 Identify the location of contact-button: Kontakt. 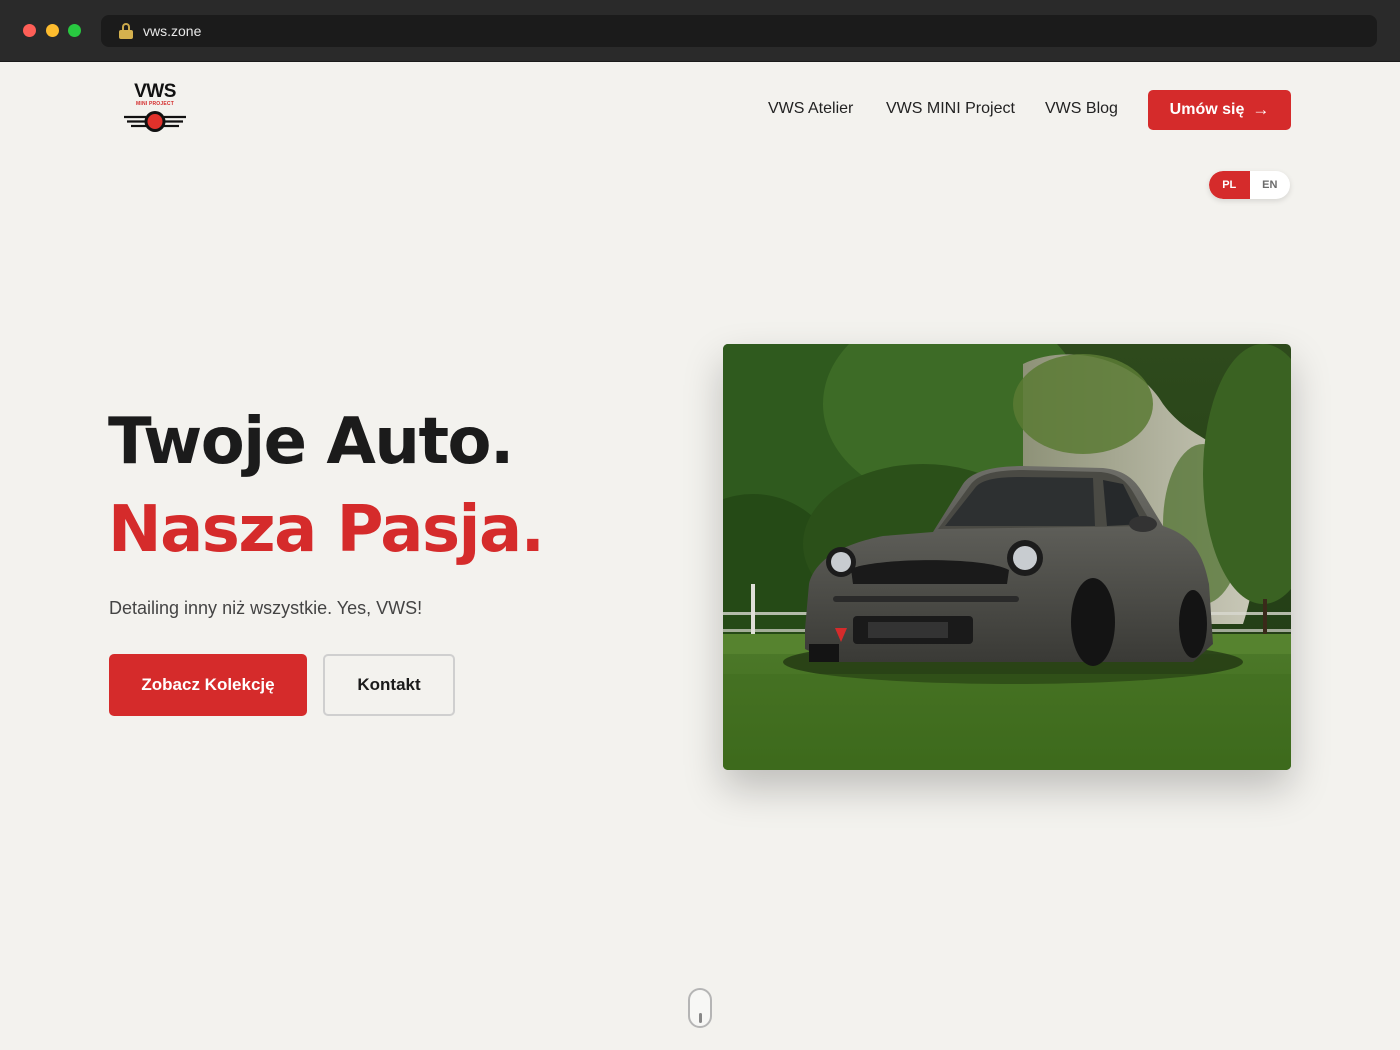
(389, 685).